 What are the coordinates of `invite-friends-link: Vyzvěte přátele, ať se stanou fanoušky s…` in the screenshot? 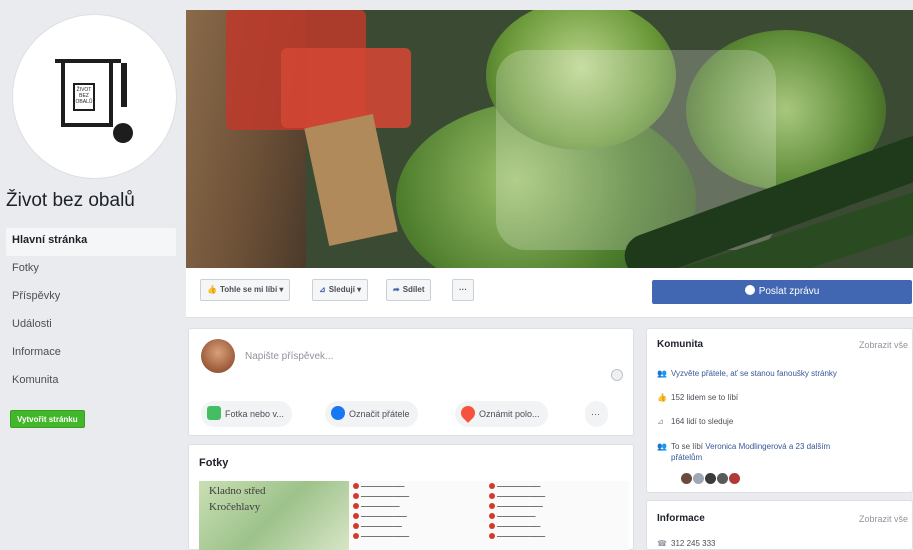 It's located at (754, 373).